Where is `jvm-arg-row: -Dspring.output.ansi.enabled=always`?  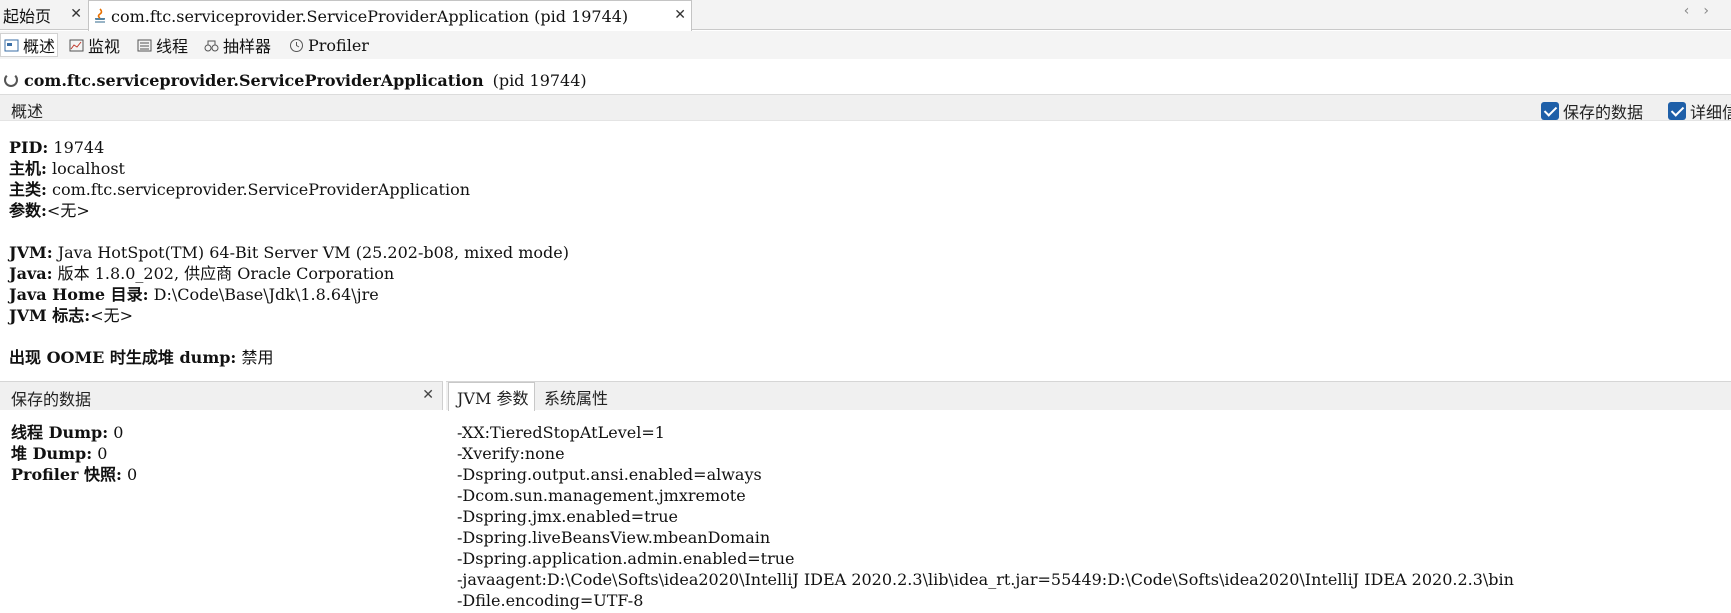
jvm-arg-row: -Dspring.output.ansi.enabled=always is located at coordinates (609, 474).